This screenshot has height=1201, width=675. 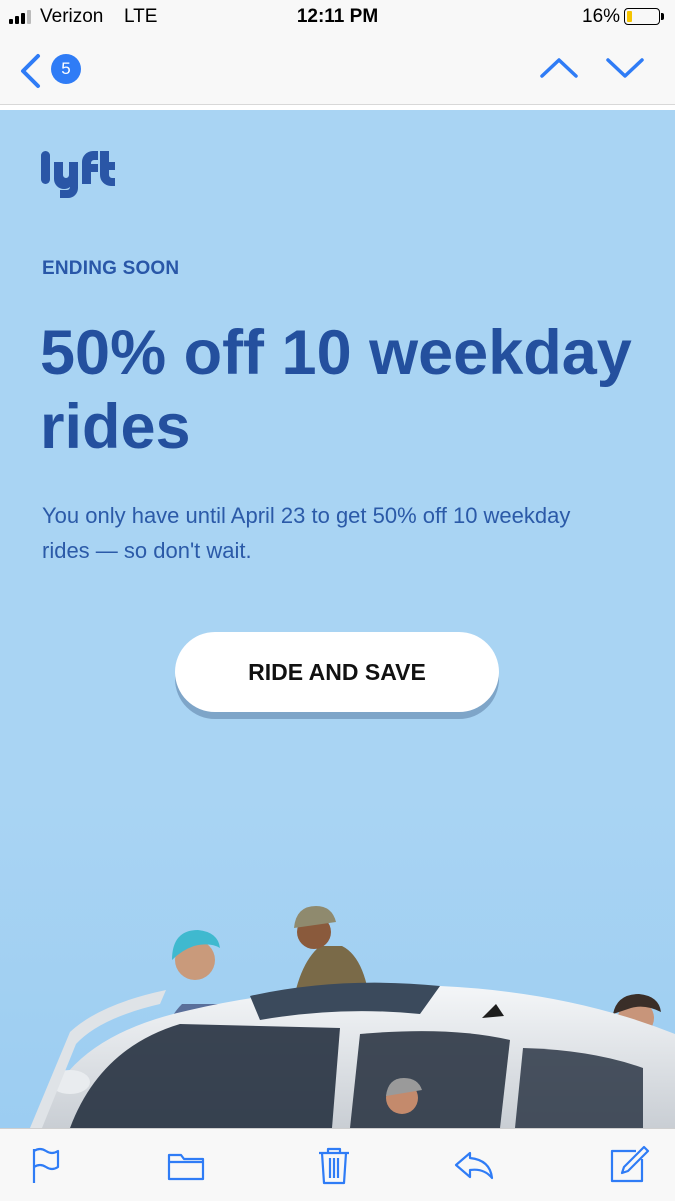 I want to click on flag-button, so click(x=46, y=1165).